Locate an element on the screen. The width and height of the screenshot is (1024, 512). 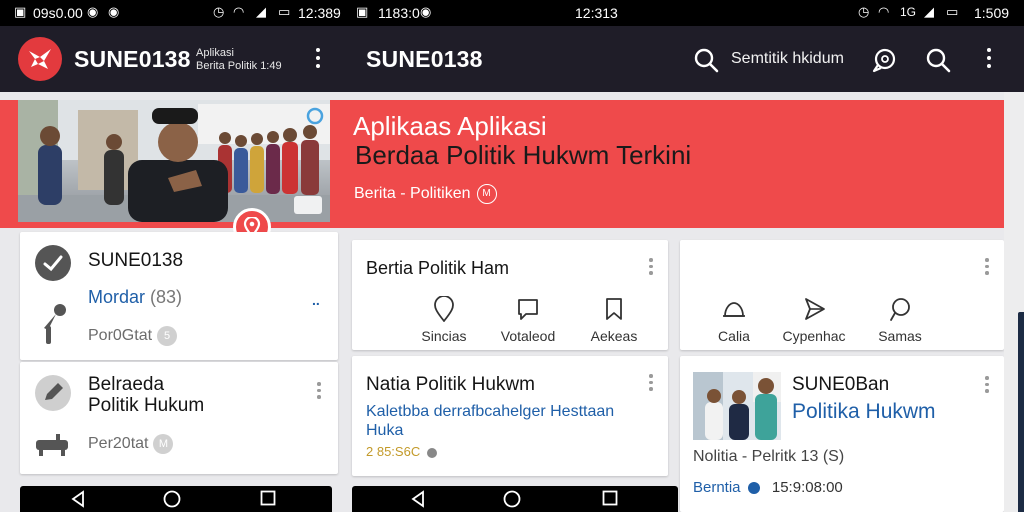
edit-icon is located at coordinates (53, 393).